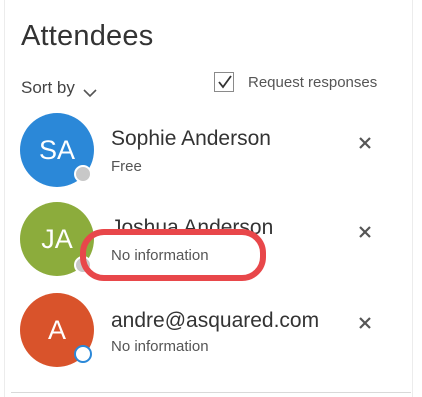 The image size is (422, 397). I want to click on sort-by-dropdown: Sort by, so click(59, 88).